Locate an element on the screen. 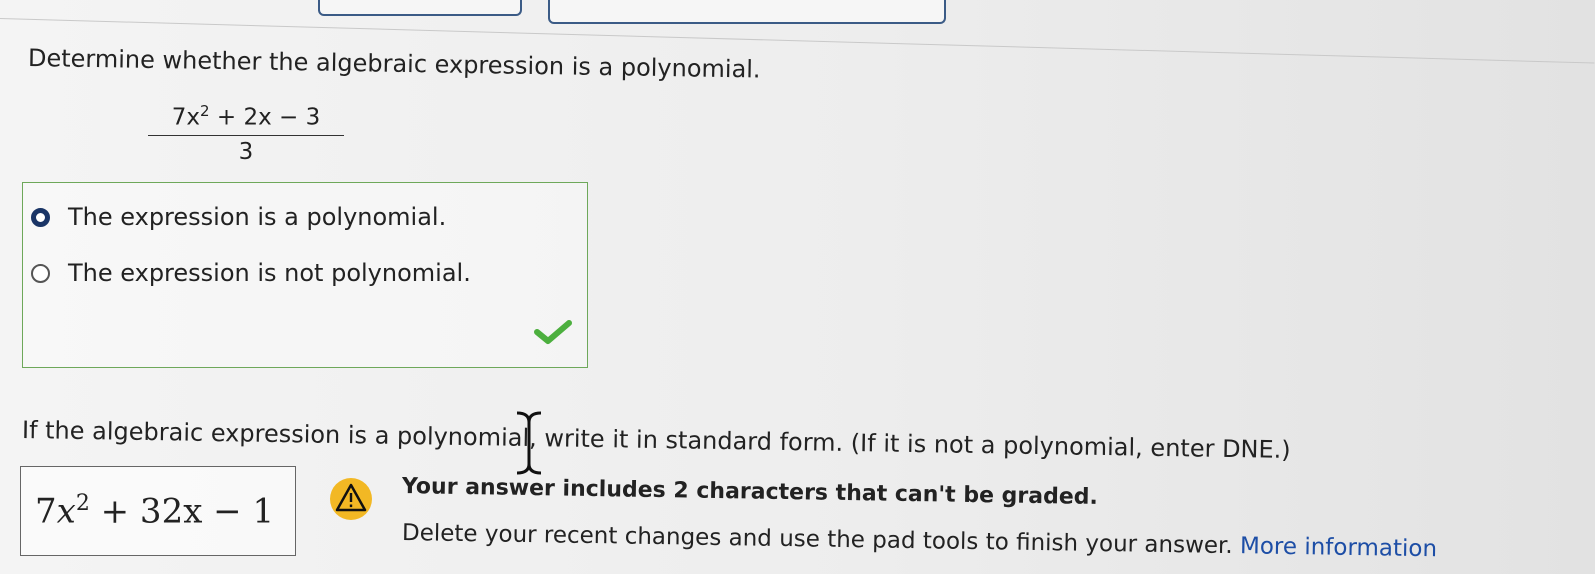 The height and width of the screenshot is (574, 1595). text-cursor-icon is located at coordinates (529, 443).